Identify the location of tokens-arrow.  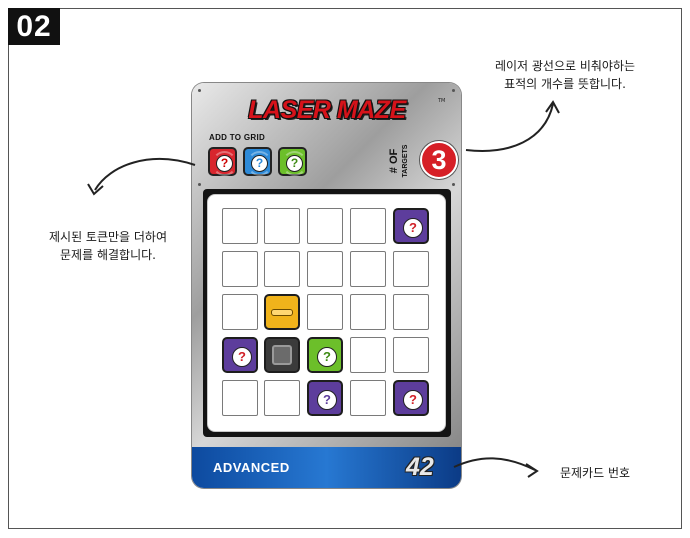
(145, 174).